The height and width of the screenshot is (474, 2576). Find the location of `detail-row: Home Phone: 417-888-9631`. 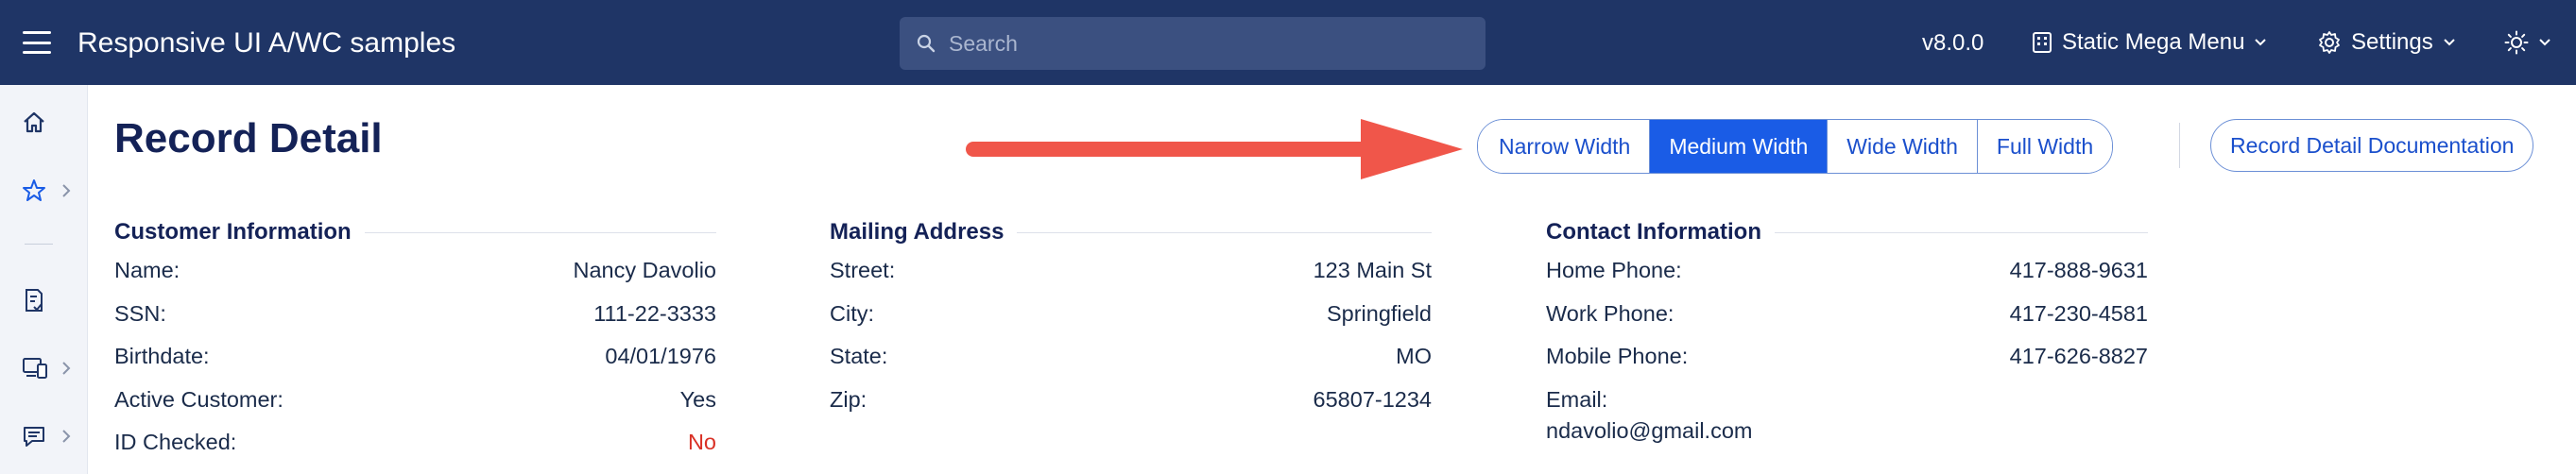

detail-row: Home Phone: 417-888-9631 is located at coordinates (1847, 271).